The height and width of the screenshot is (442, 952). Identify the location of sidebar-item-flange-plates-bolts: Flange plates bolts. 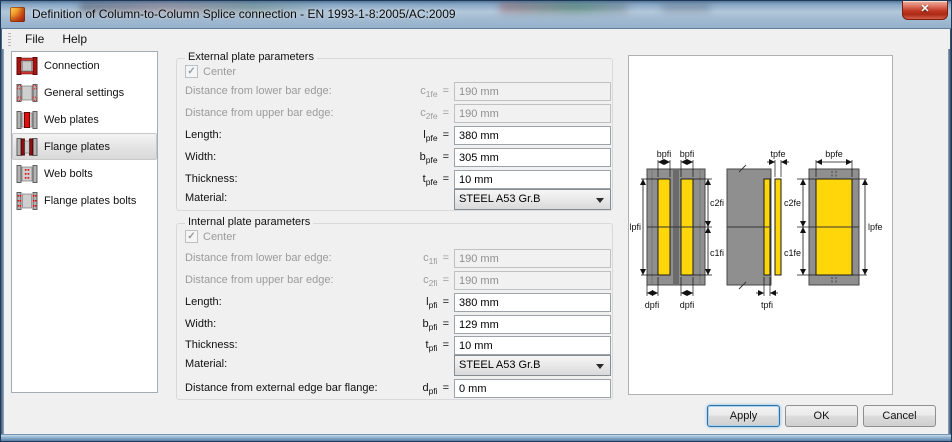
(84, 200).